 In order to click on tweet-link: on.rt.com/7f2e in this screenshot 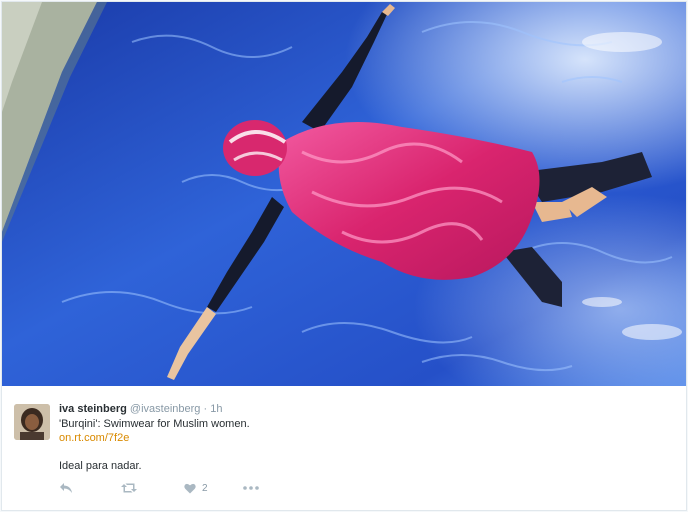, I will do `click(359, 438)`.